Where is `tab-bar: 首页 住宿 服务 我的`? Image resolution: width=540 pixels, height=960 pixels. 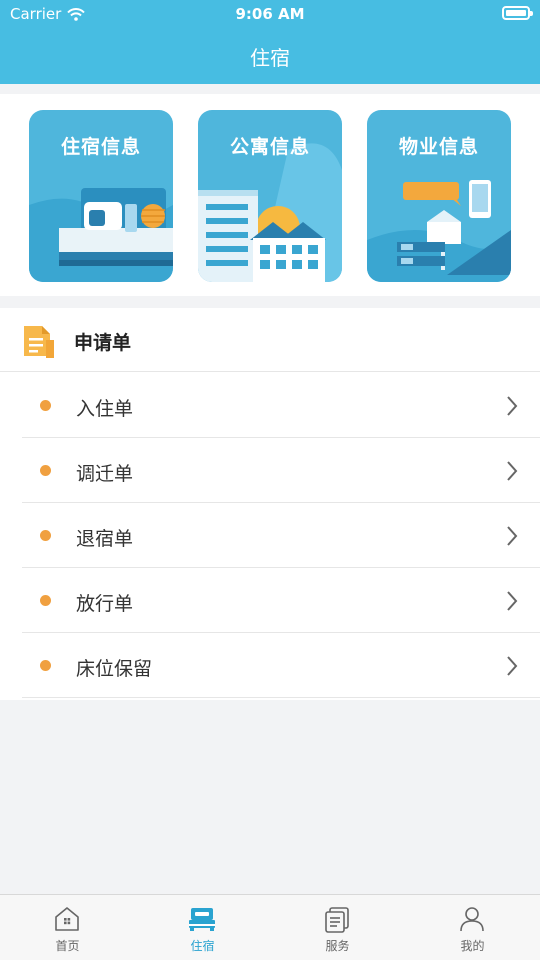 tab-bar: 首页 住宿 服务 我的 is located at coordinates (270, 927).